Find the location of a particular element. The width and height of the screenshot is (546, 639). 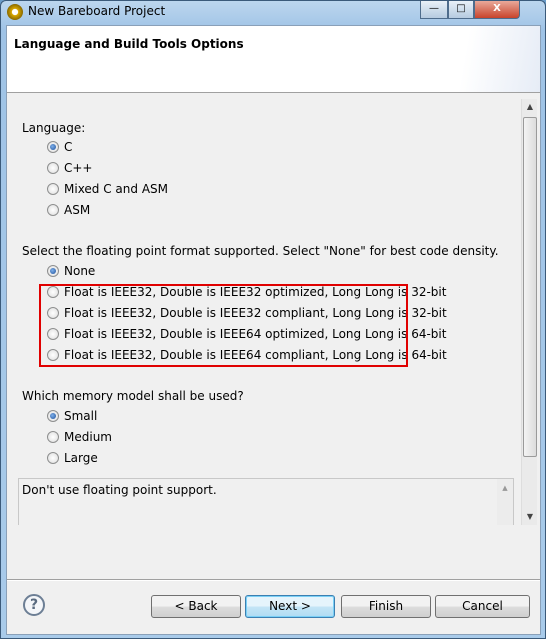

page-title: Language and Build Tools Options is located at coordinates (129, 44).